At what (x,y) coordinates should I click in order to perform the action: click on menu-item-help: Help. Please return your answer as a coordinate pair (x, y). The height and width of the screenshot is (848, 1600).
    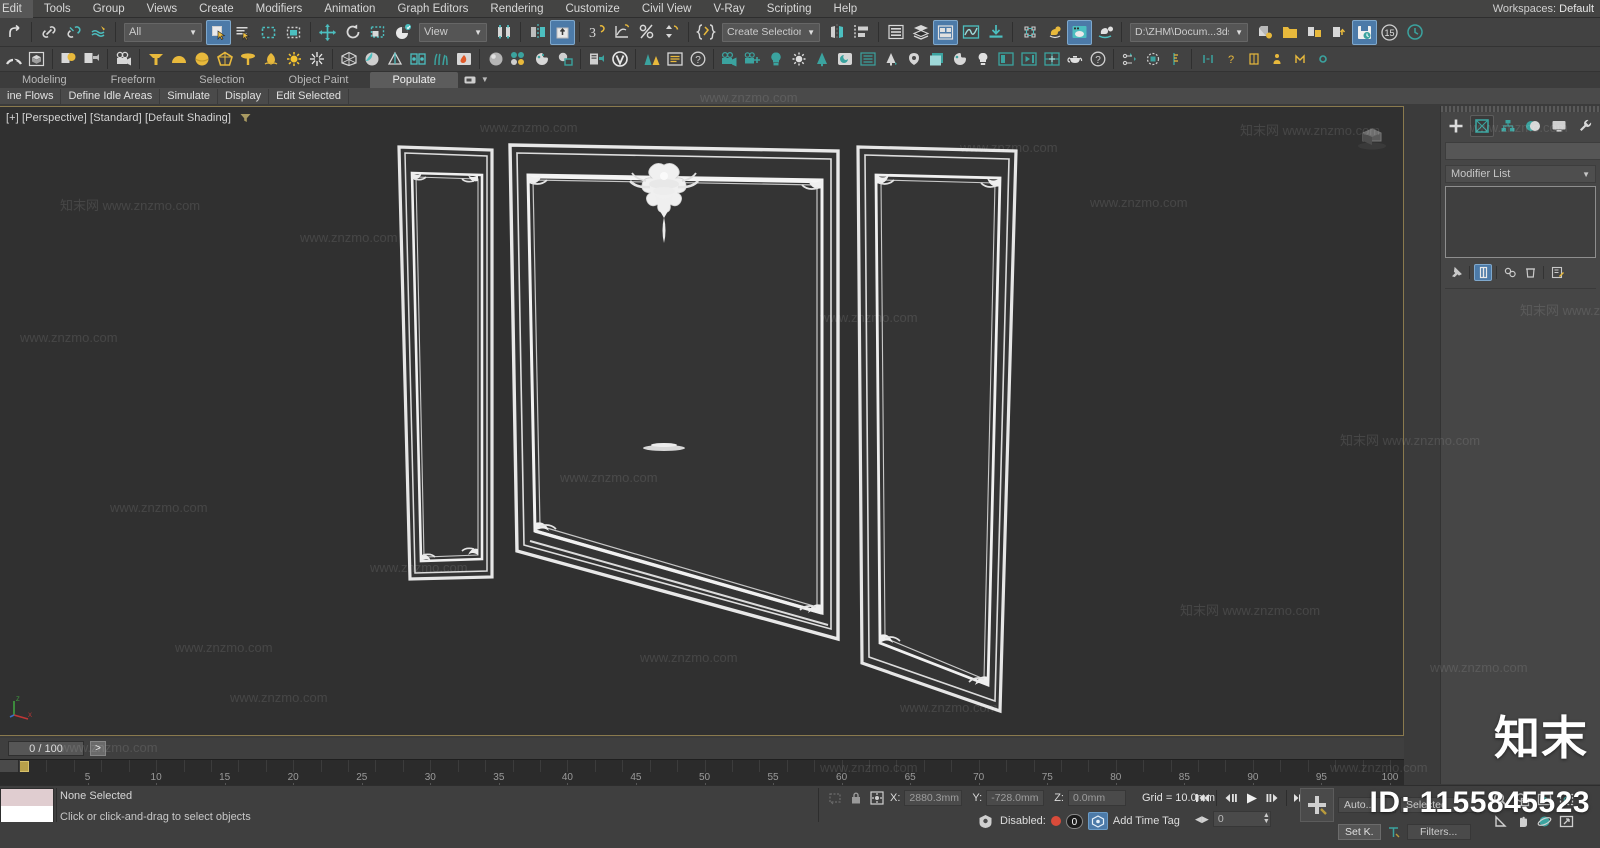
    Looking at the image, I should click on (846, 9).